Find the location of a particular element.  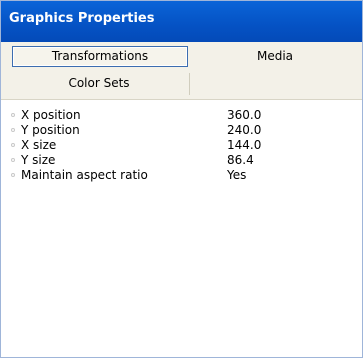

property-row-y-position: Y position 240.0 is located at coordinates (181, 130).